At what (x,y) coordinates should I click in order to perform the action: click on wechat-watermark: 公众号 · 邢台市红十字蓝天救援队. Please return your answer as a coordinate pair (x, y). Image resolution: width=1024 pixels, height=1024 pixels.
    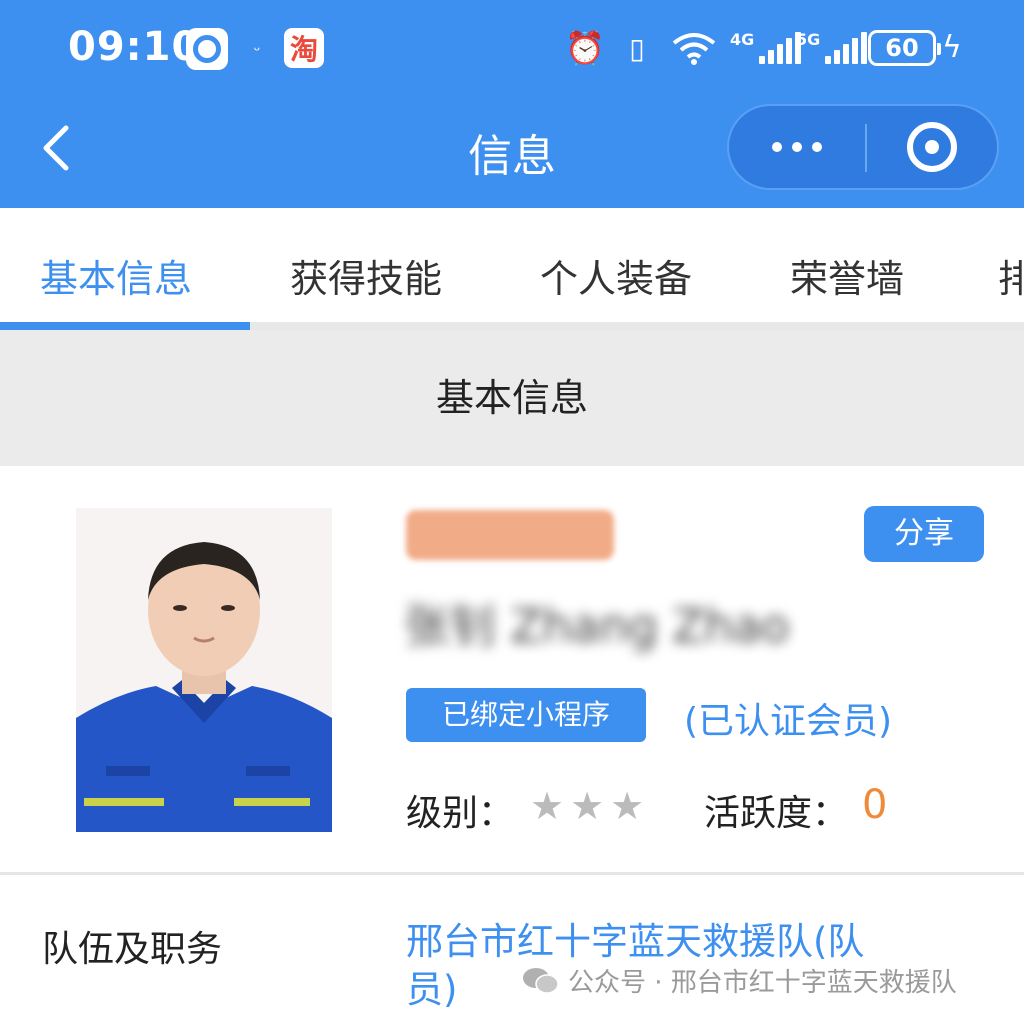
    Looking at the image, I should click on (739, 980).